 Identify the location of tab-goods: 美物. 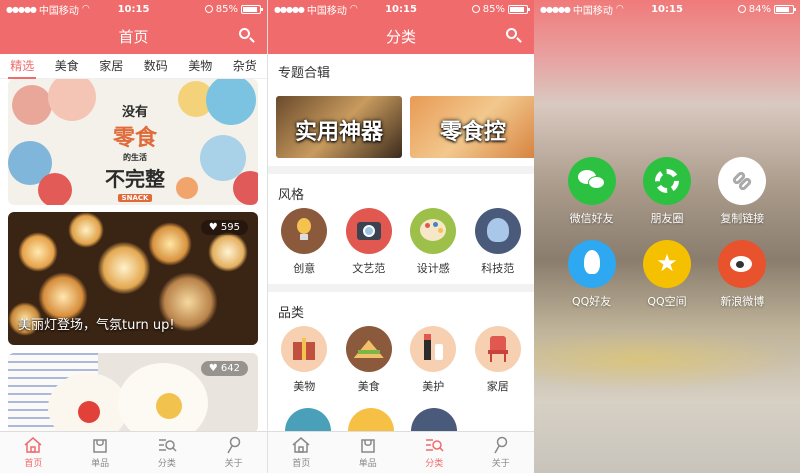
(200, 66).